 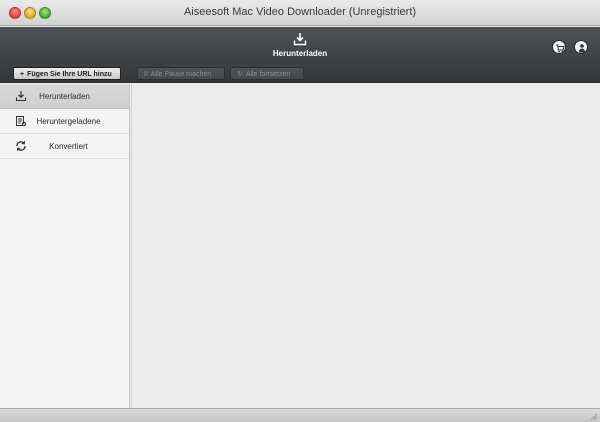 I want to click on plus-icon: +, so click(x=22, y=74).